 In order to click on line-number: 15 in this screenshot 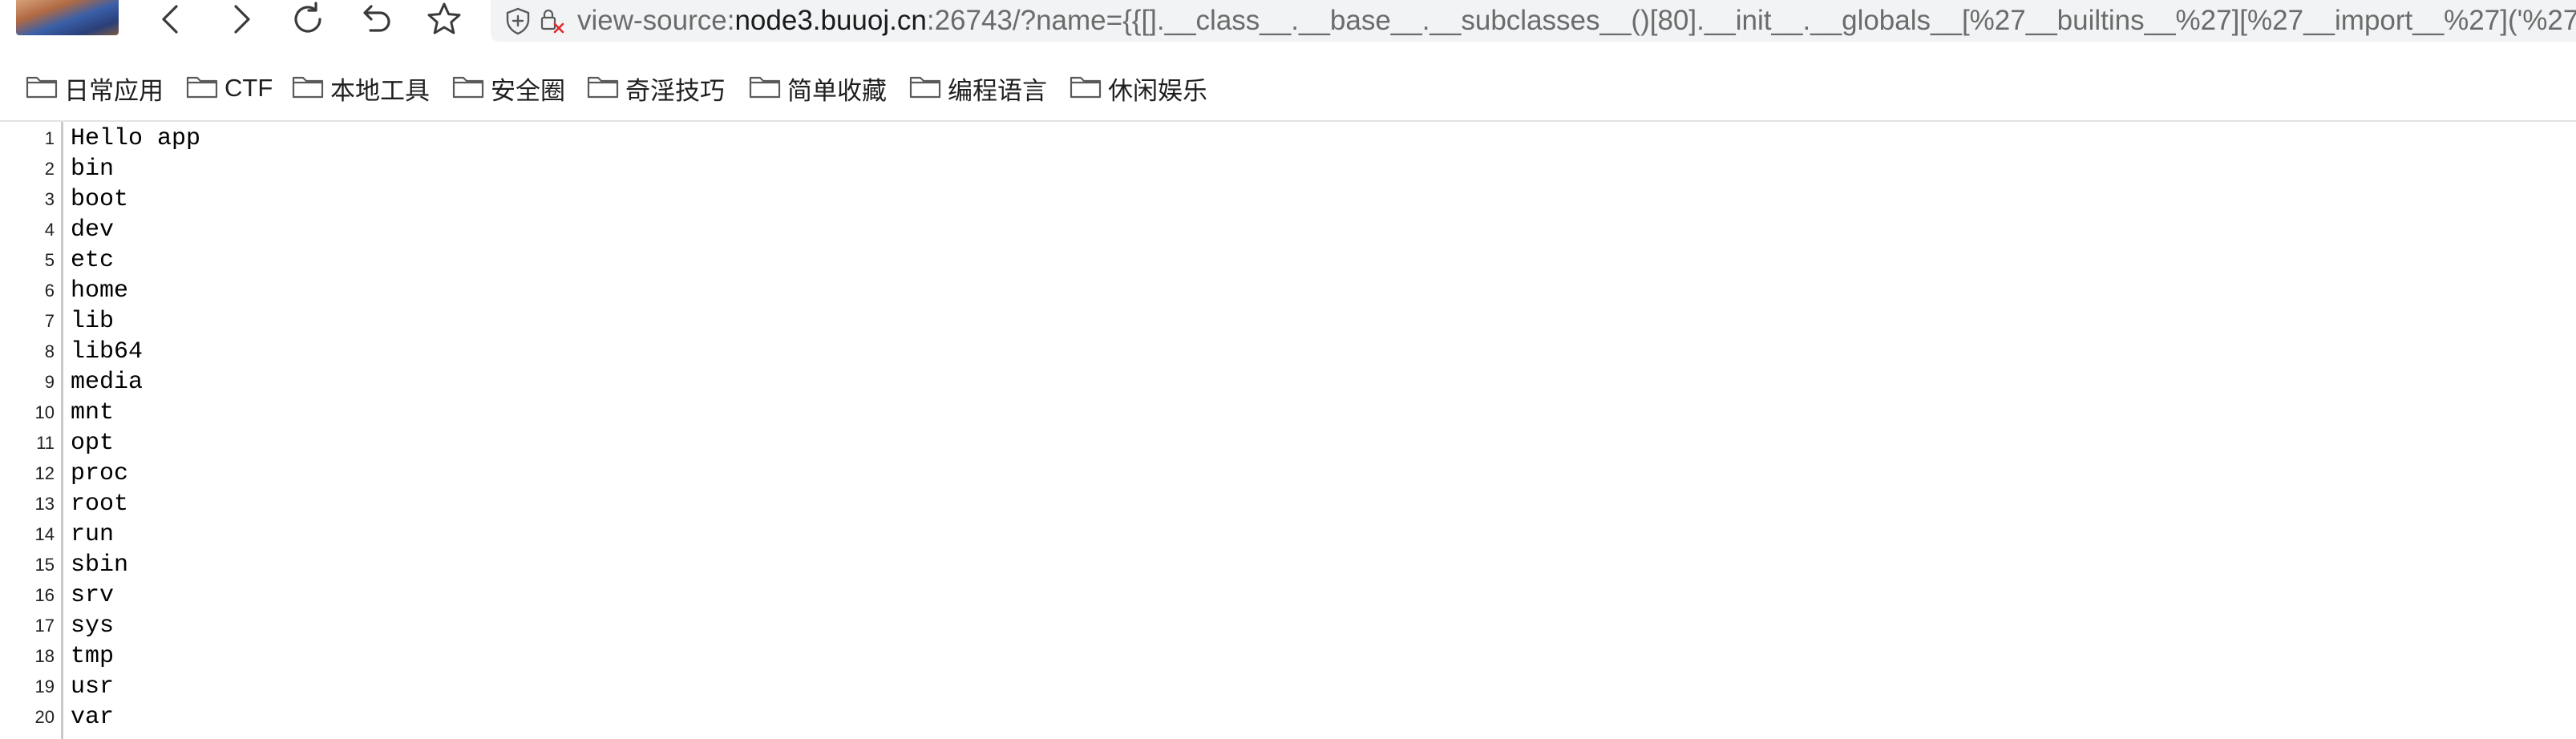, I will do `click(44, 565)`.